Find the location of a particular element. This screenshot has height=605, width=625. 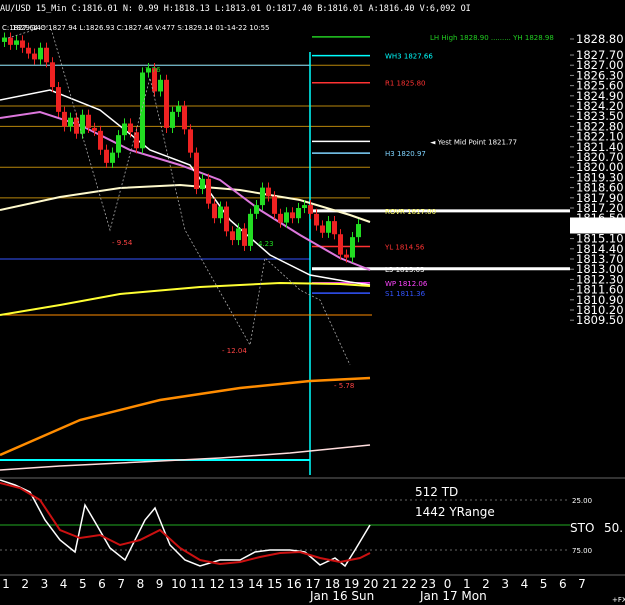

level-label: L3 1813.03 is located at coordinates (405, 270).